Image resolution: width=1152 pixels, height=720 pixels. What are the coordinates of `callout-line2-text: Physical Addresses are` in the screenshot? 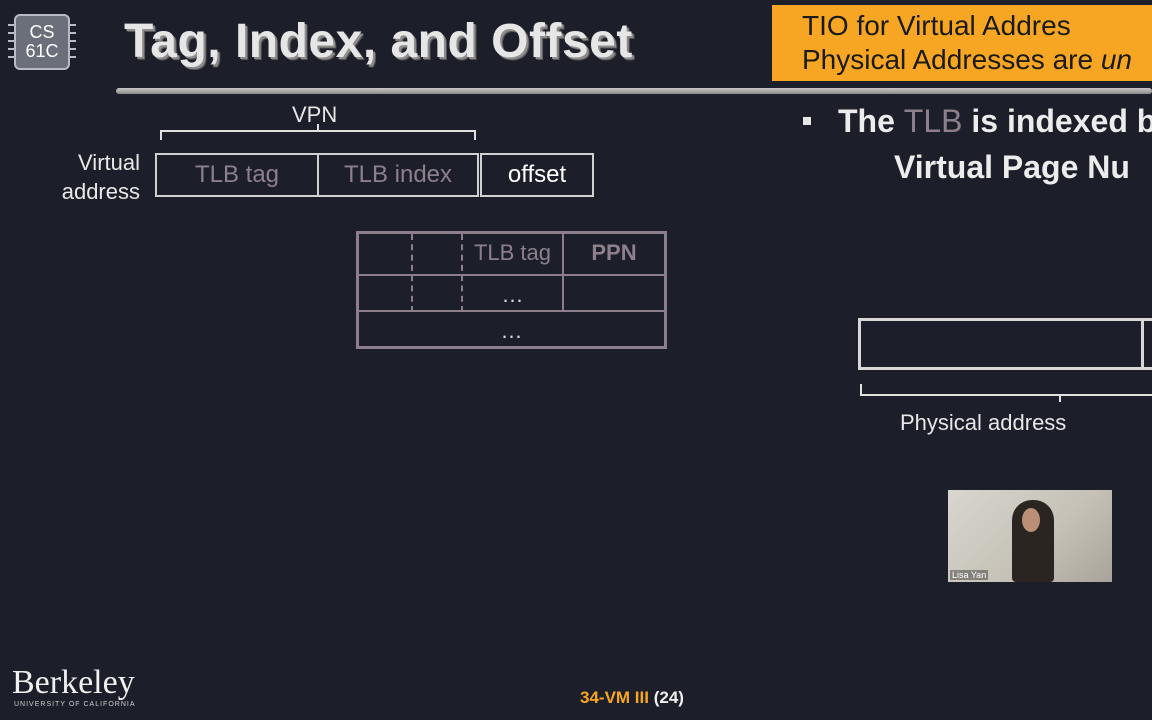 It's located at (951, 59).